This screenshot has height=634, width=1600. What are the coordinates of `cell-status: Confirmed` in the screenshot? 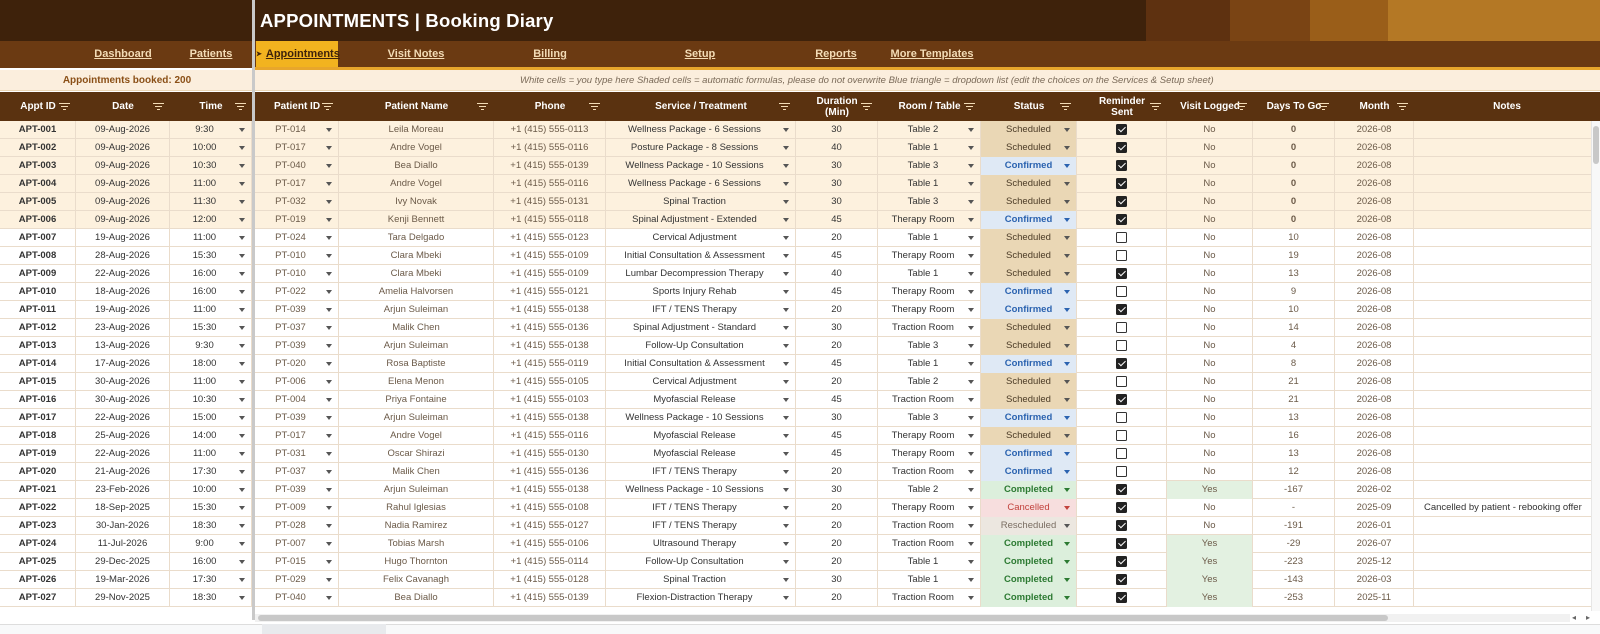 It's located at (1029, 364).